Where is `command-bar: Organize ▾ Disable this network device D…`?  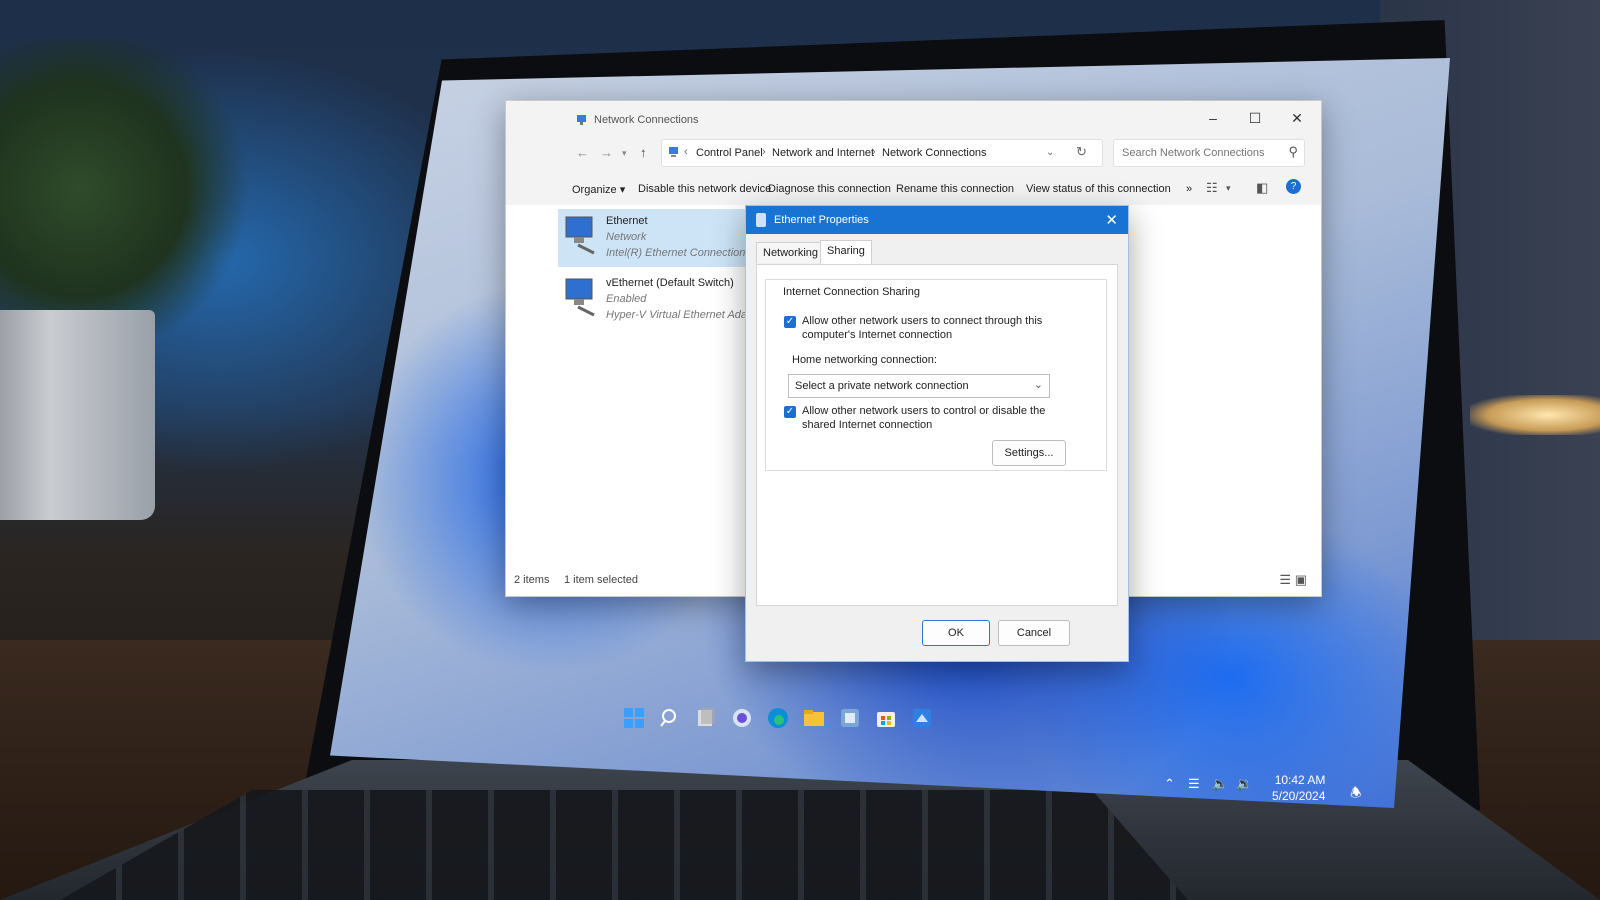
command-bar: Organize ▾ Disable this network device D… is located at coordinates (937, 189).